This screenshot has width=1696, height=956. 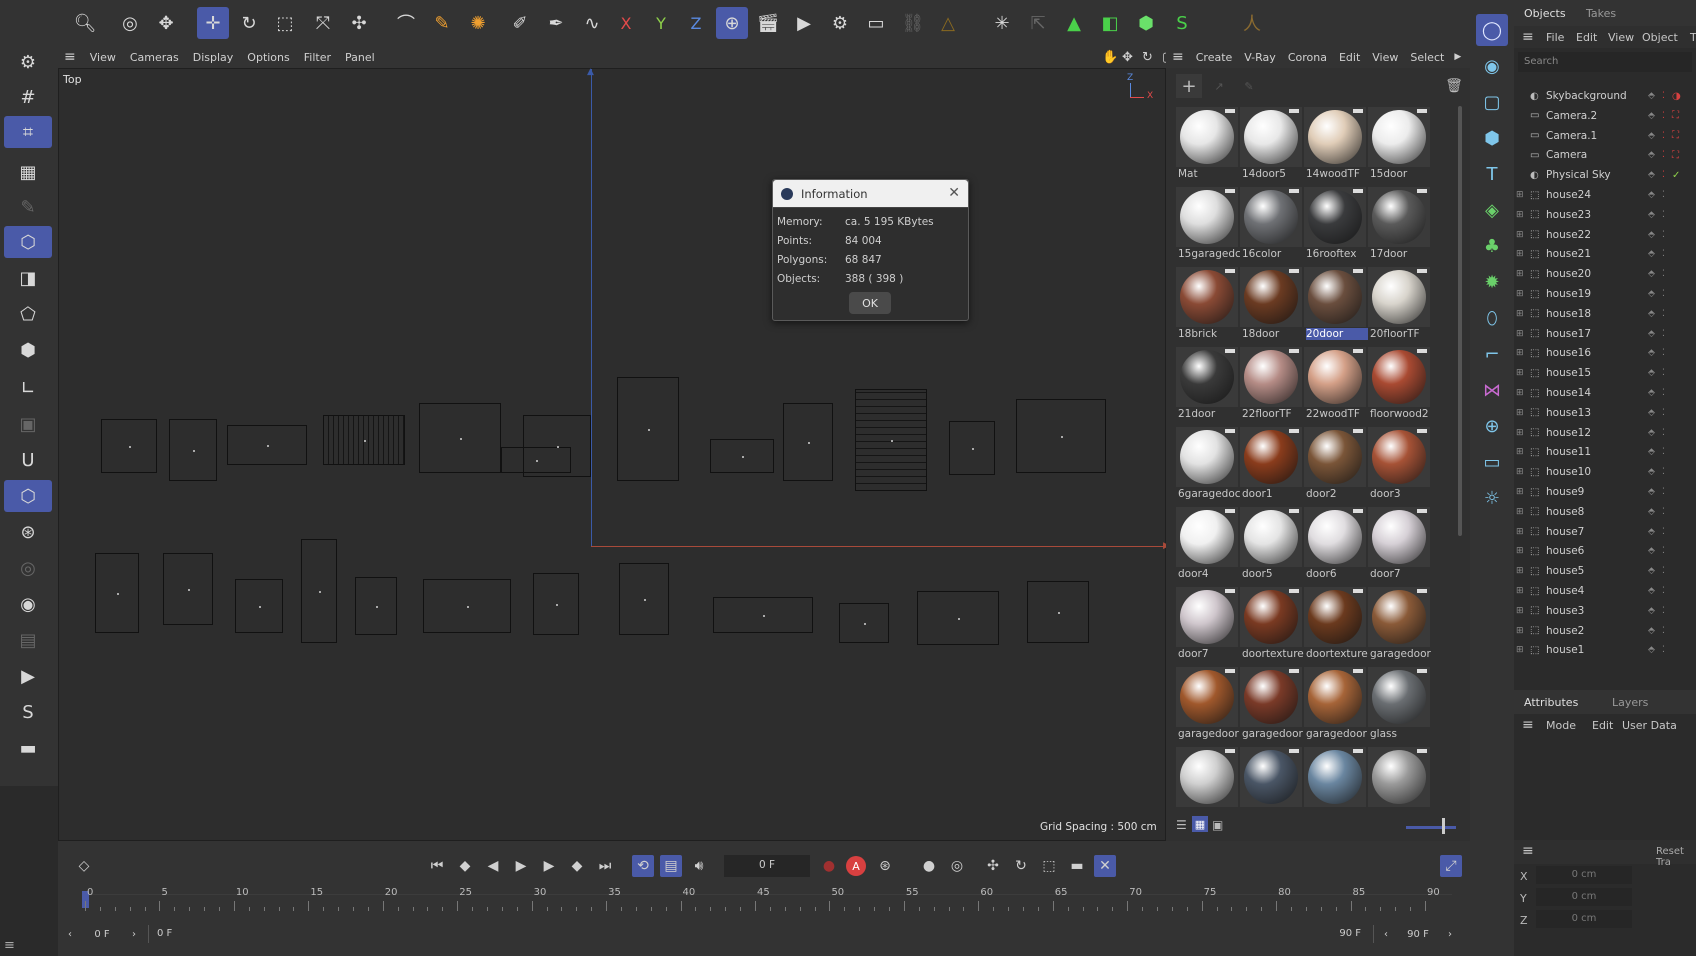 What do you see at coordinates (28, 748) in the screenshot?
I see `content-browser-icon: ▬` at bounding box center [28, 748].